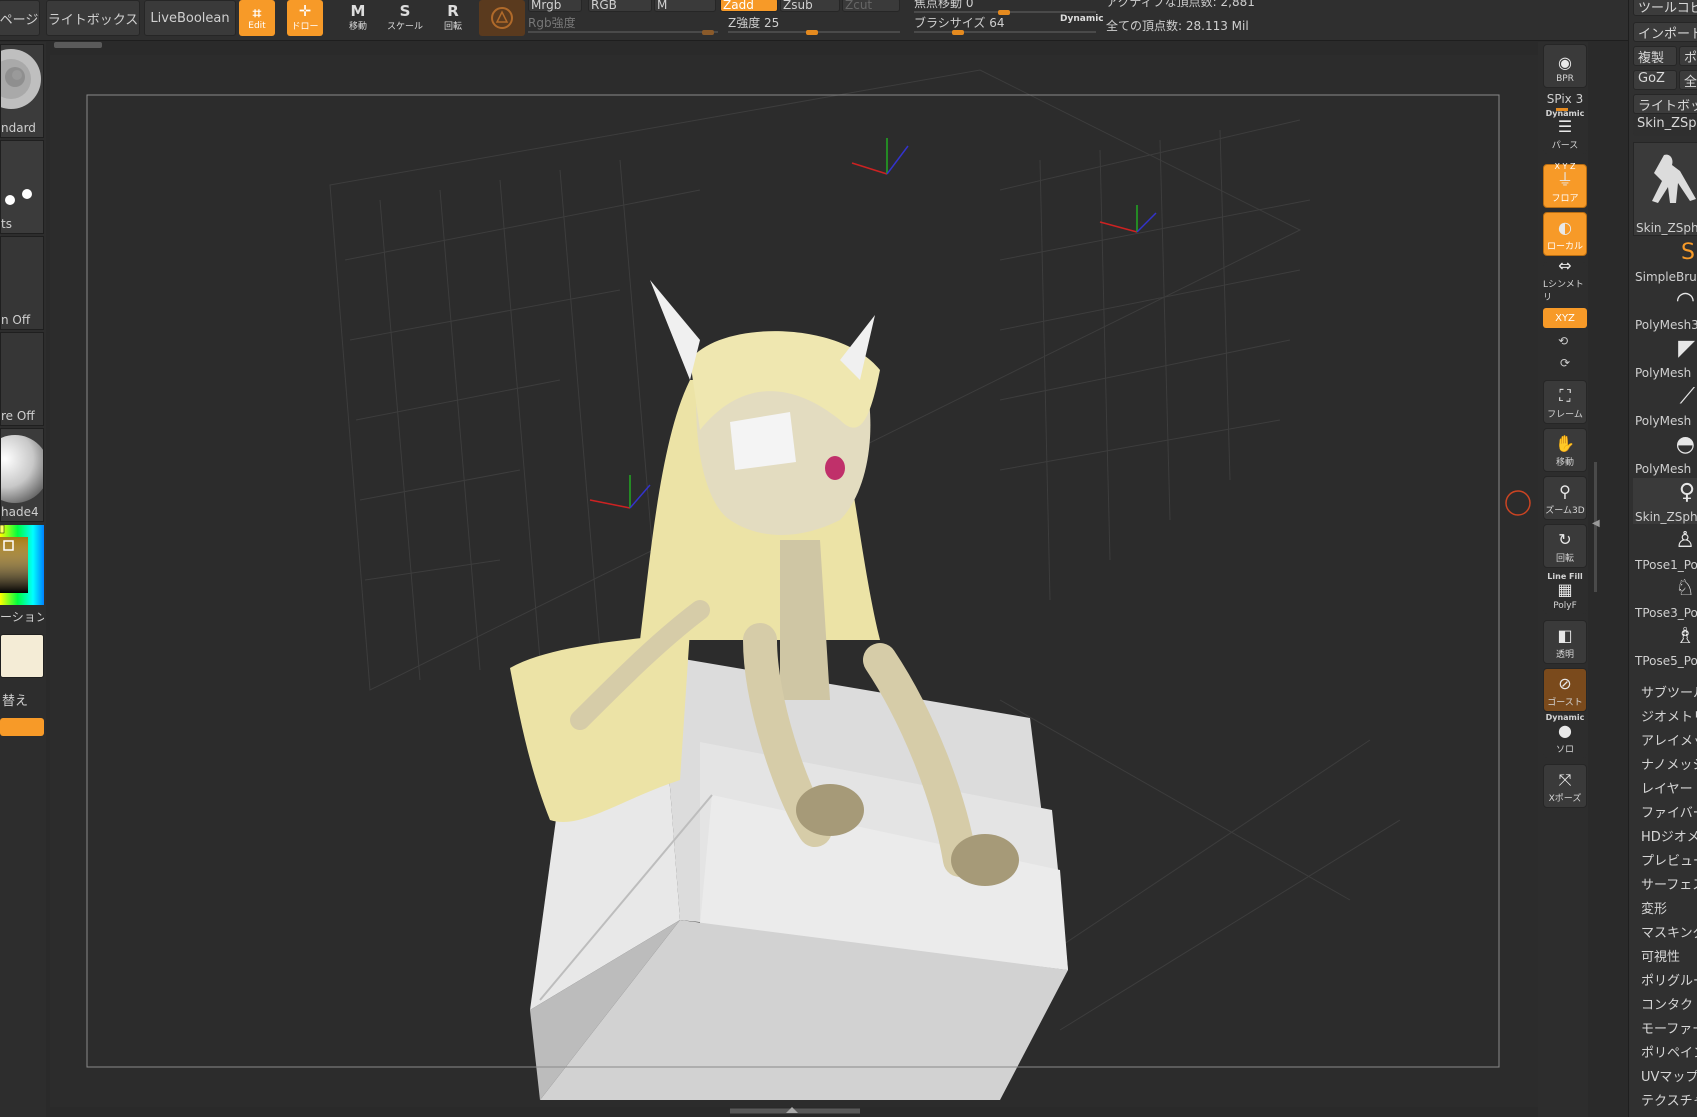  What do you see at coordinates (1565, 779) in the screenshot?
I see `xpose-icon: ⤧` at bounding box center [1565, 779].